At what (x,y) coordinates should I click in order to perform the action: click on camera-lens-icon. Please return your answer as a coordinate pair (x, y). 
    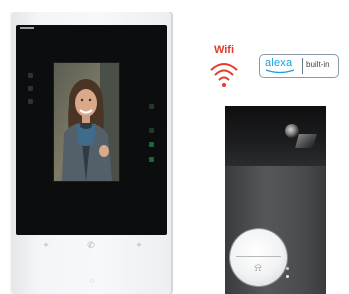
    Looking at the image, I should click on (292, 131).